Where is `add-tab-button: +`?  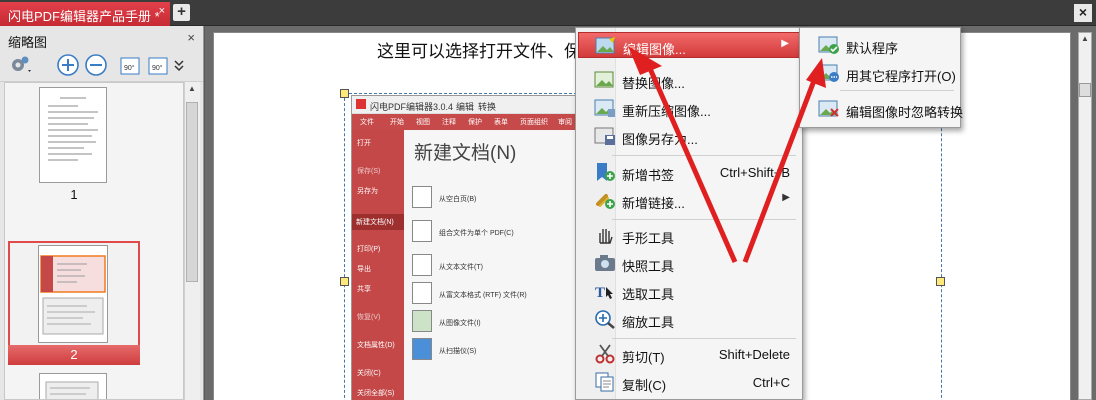
add-tab-button: + is located at coordinates (181, 12).